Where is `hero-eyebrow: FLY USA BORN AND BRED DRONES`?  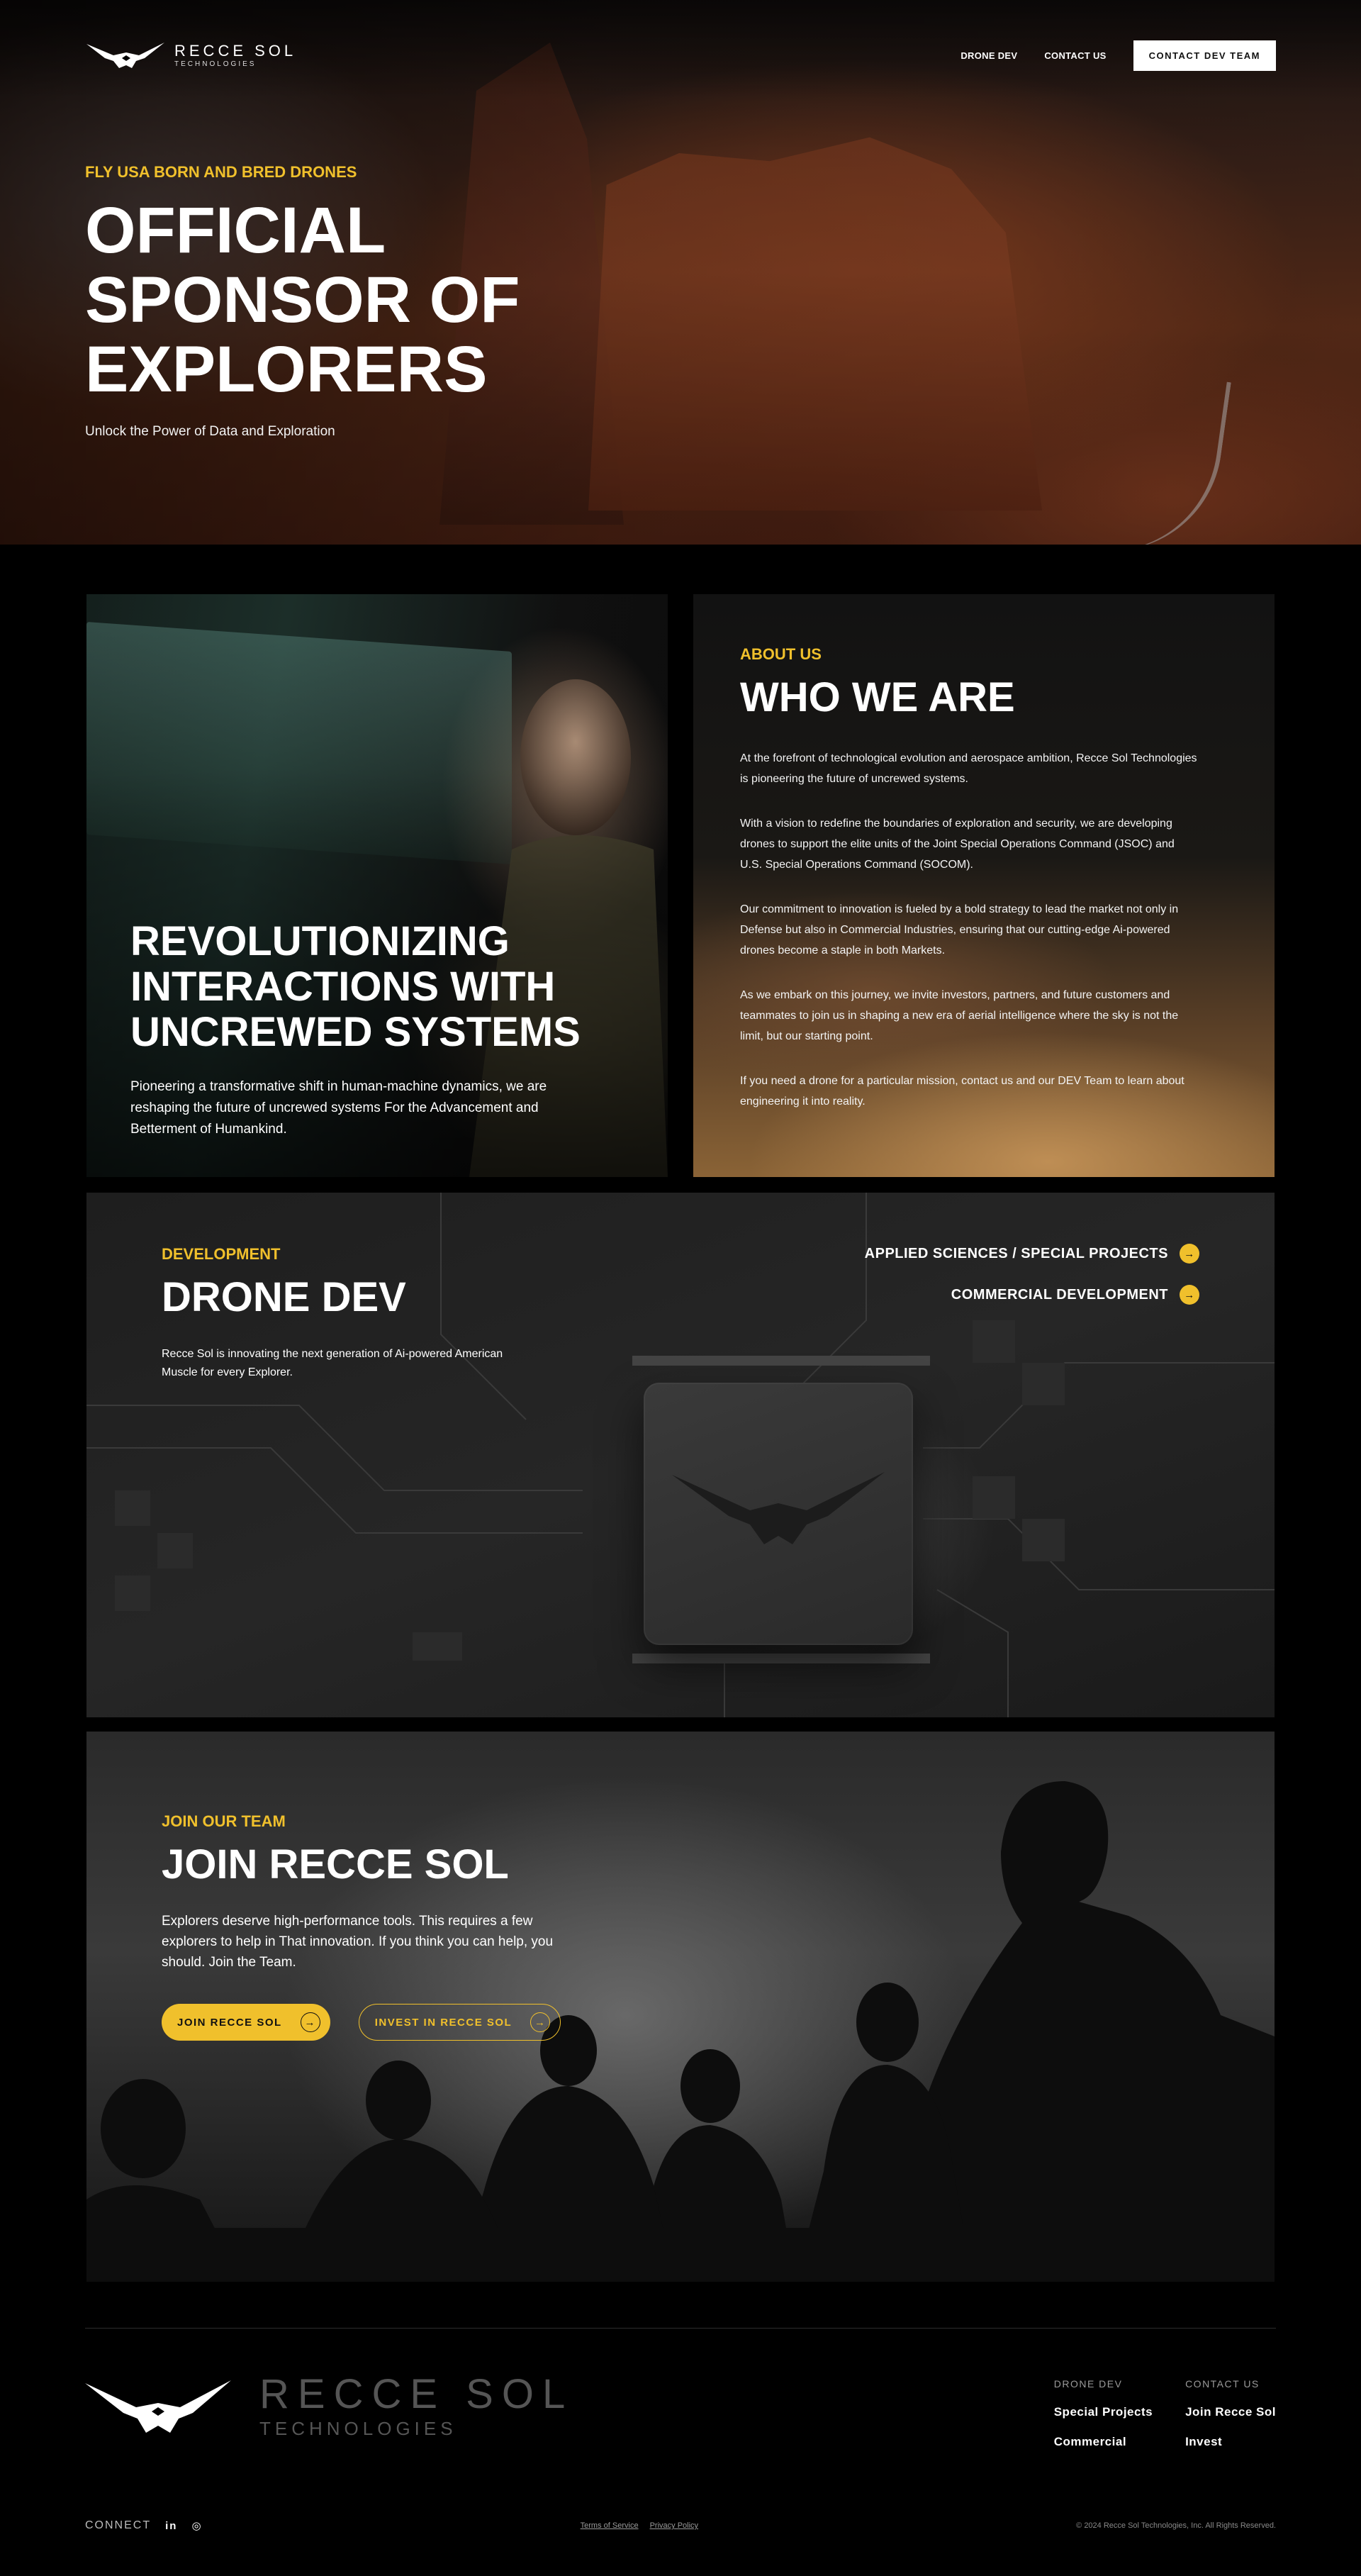
hero-eyebrow: FLY USA BORN AND BRED DRONES is located at coordinates (221, 172).